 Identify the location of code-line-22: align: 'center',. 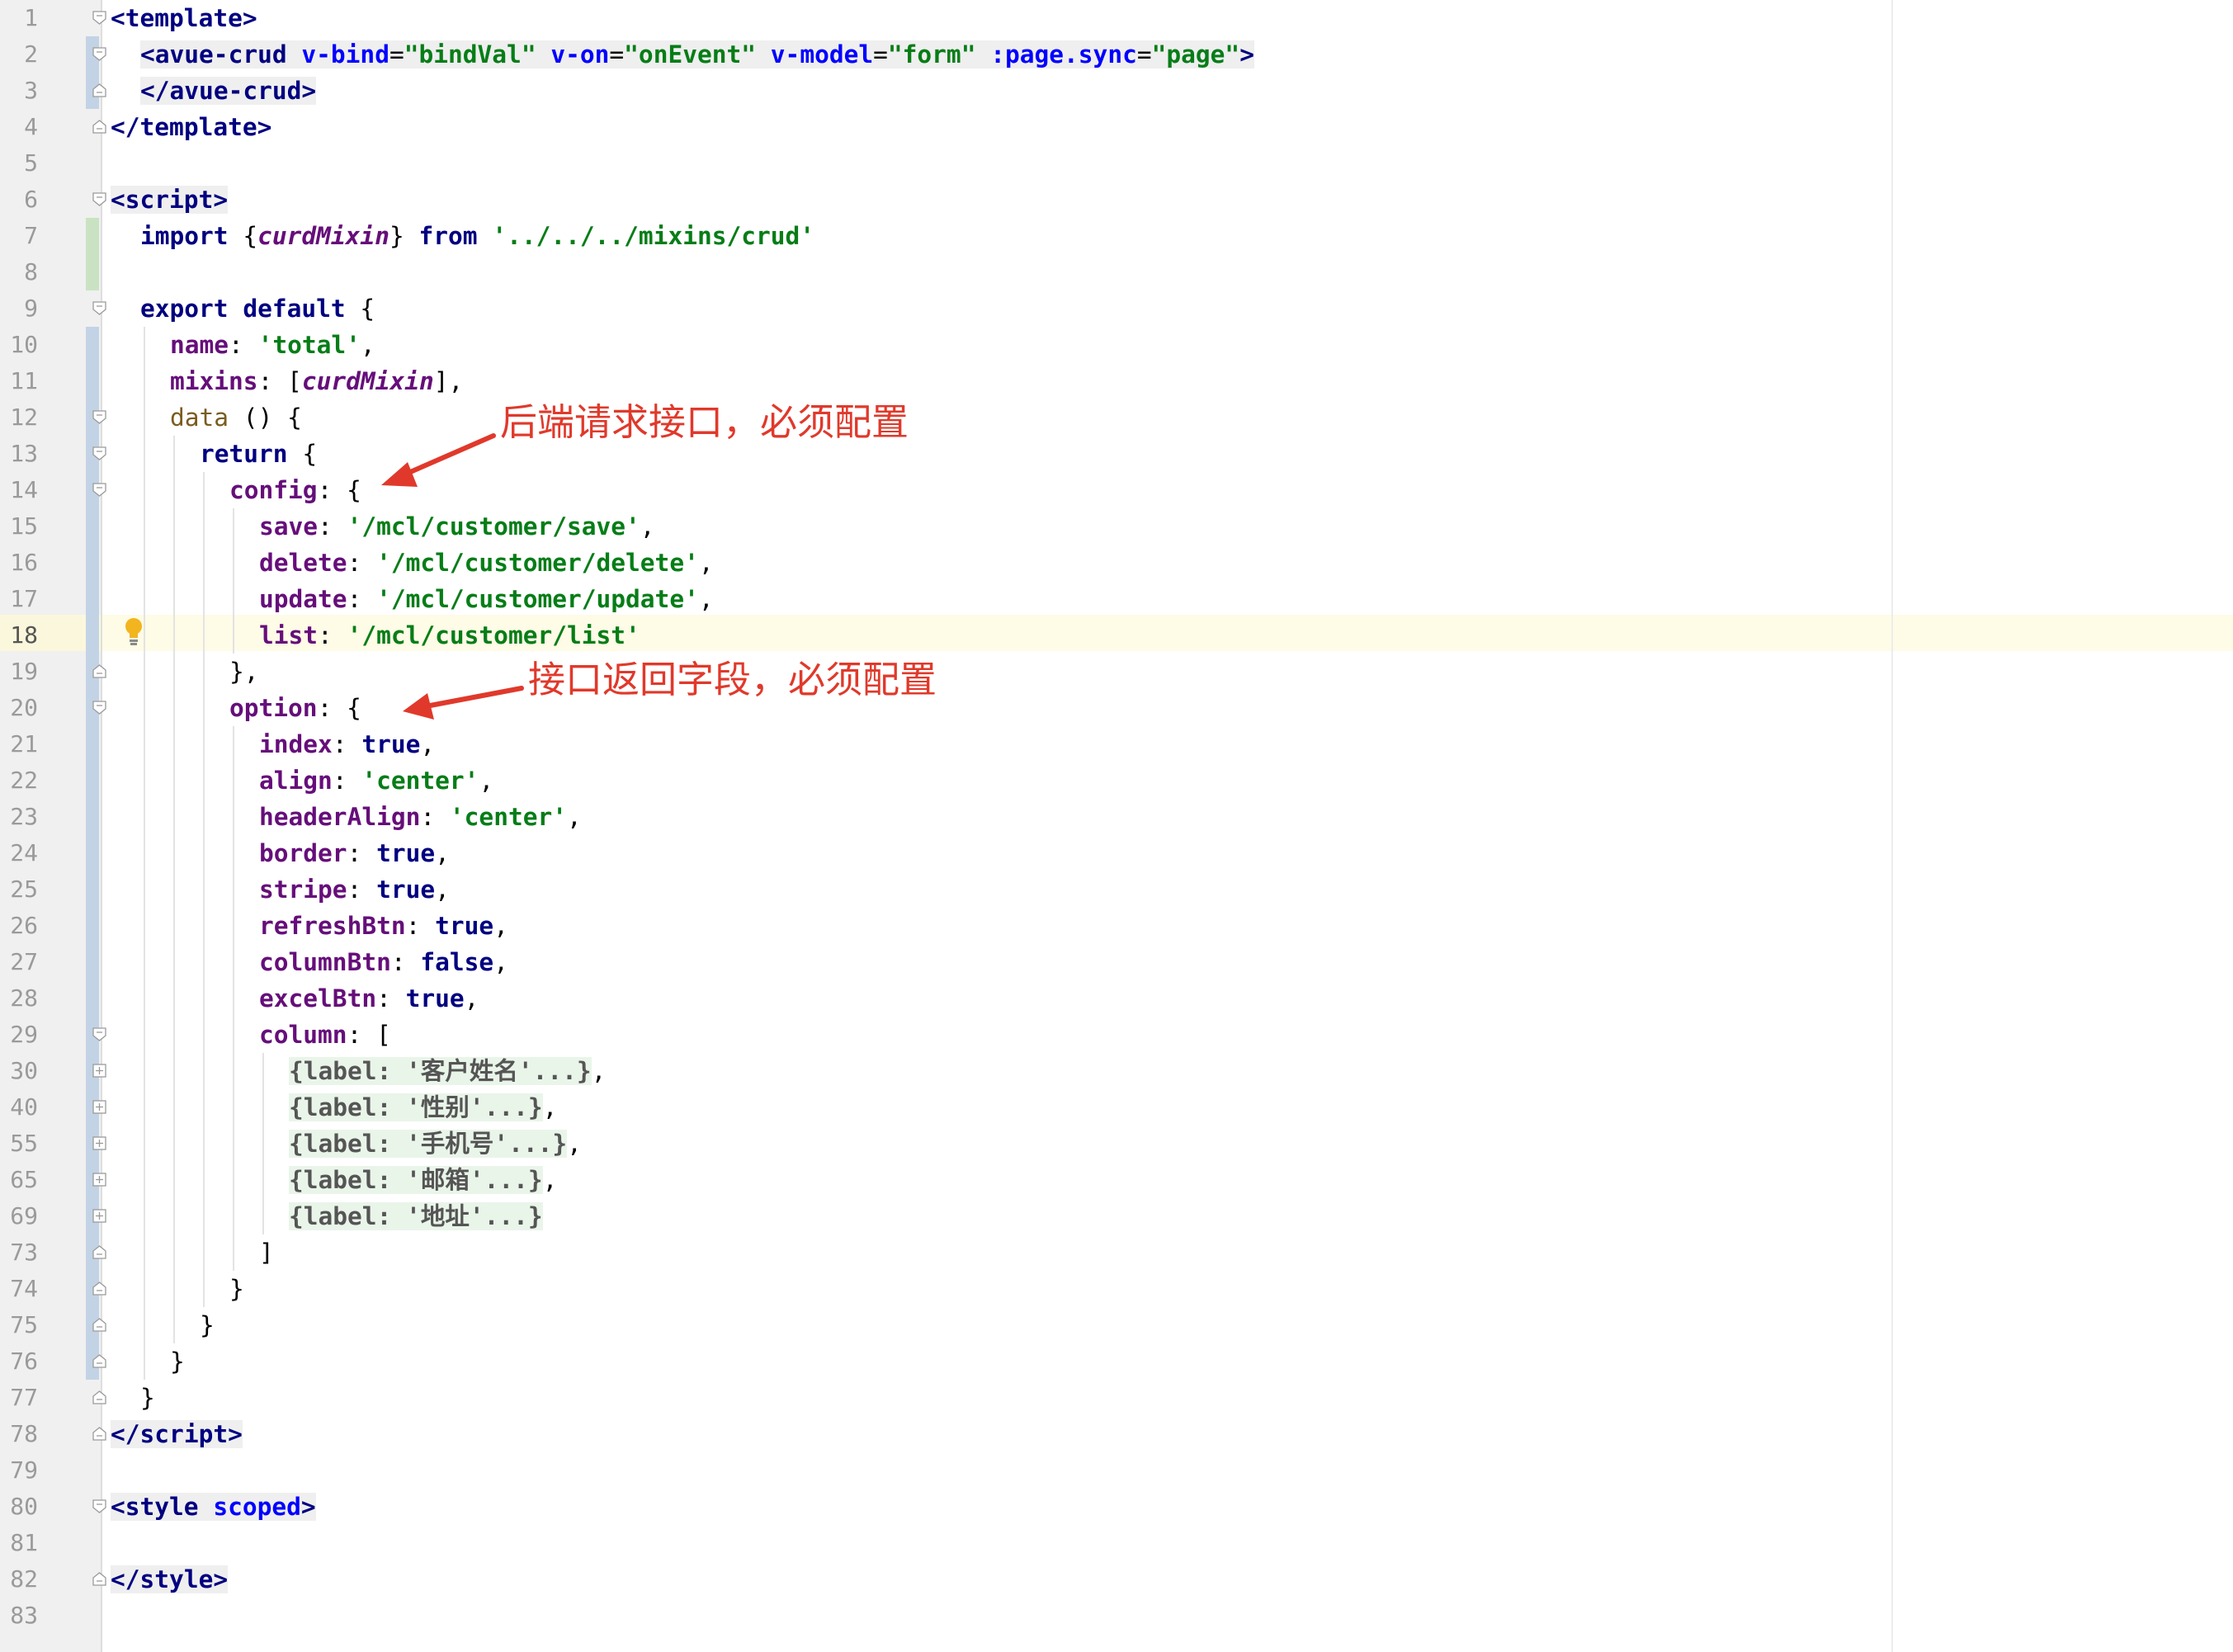
(376, 781).